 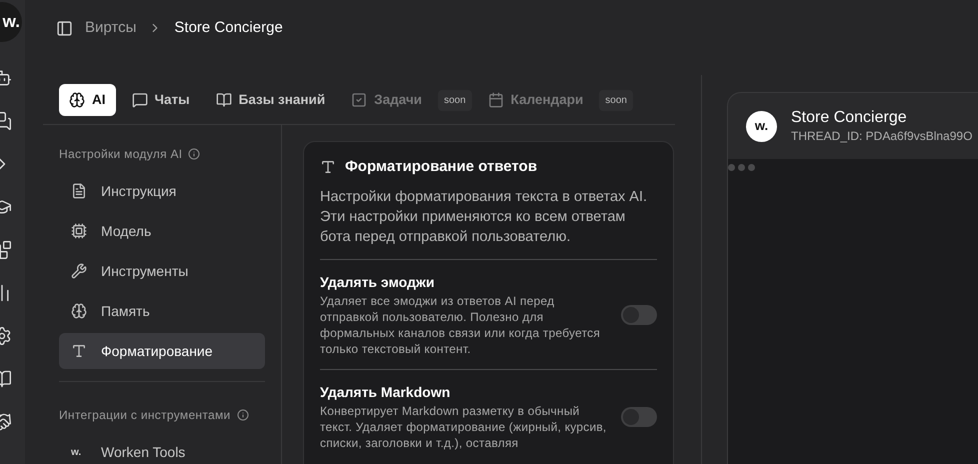 I want to click on tab: Чаты, so click(x=161, y=100).